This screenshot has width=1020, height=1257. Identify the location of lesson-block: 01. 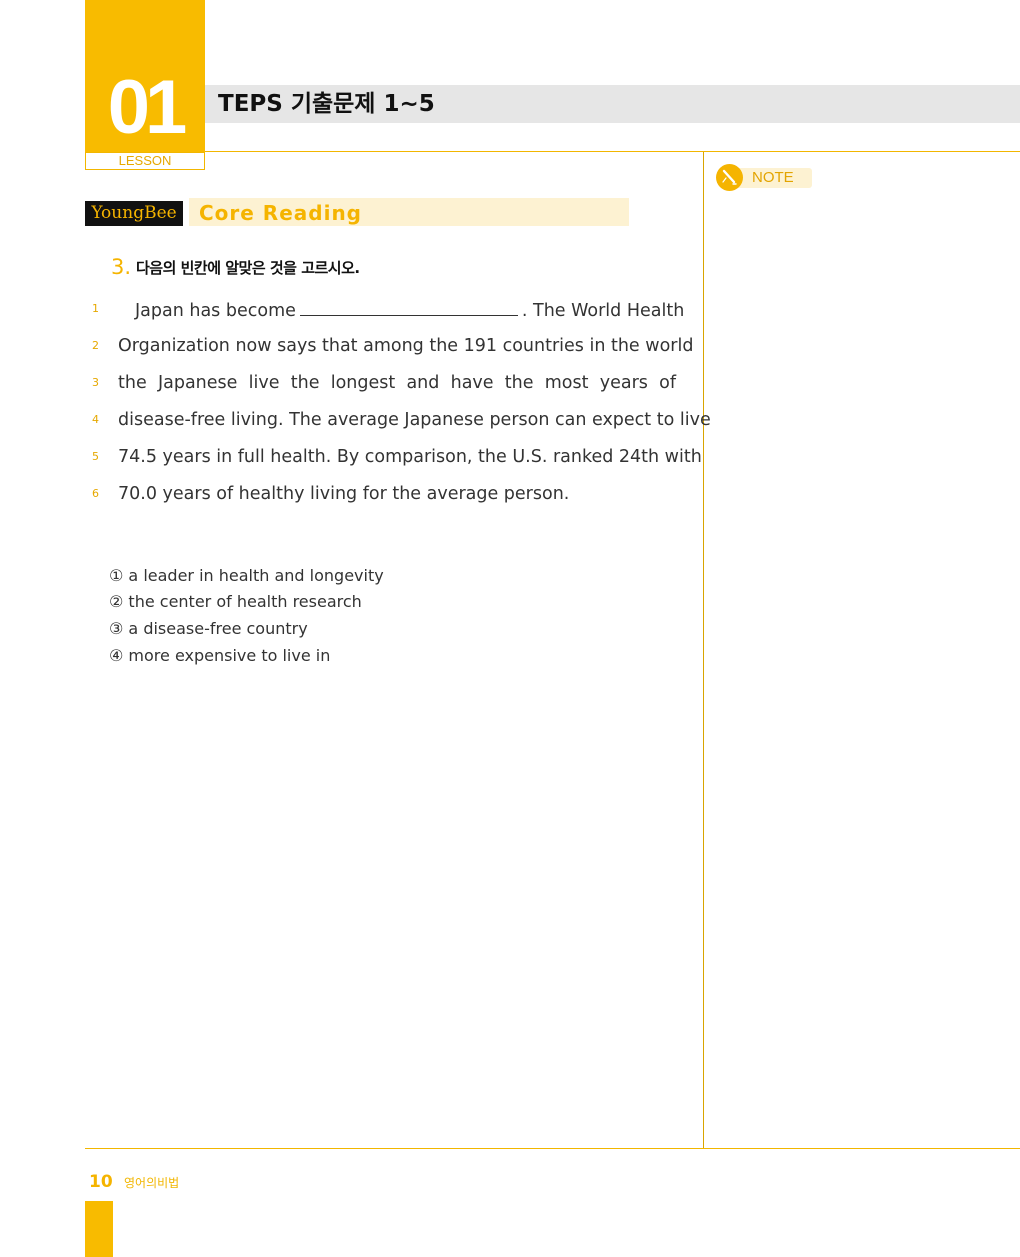
(145, 76).